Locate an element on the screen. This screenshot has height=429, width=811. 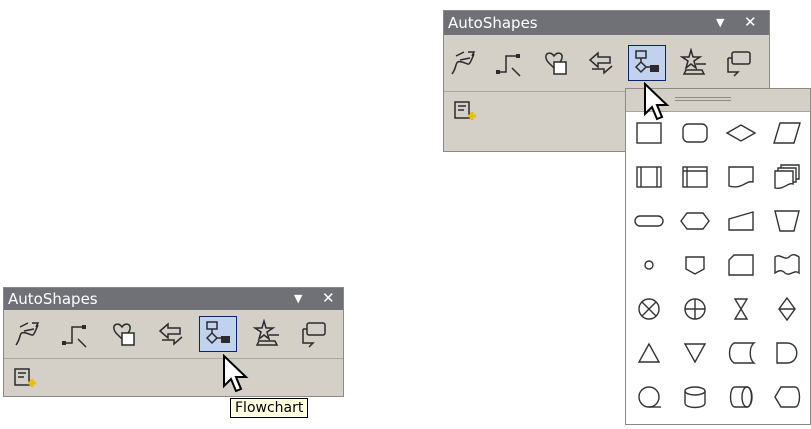
flowchart-summing-junction-icon is located at coordinates (649, 309).